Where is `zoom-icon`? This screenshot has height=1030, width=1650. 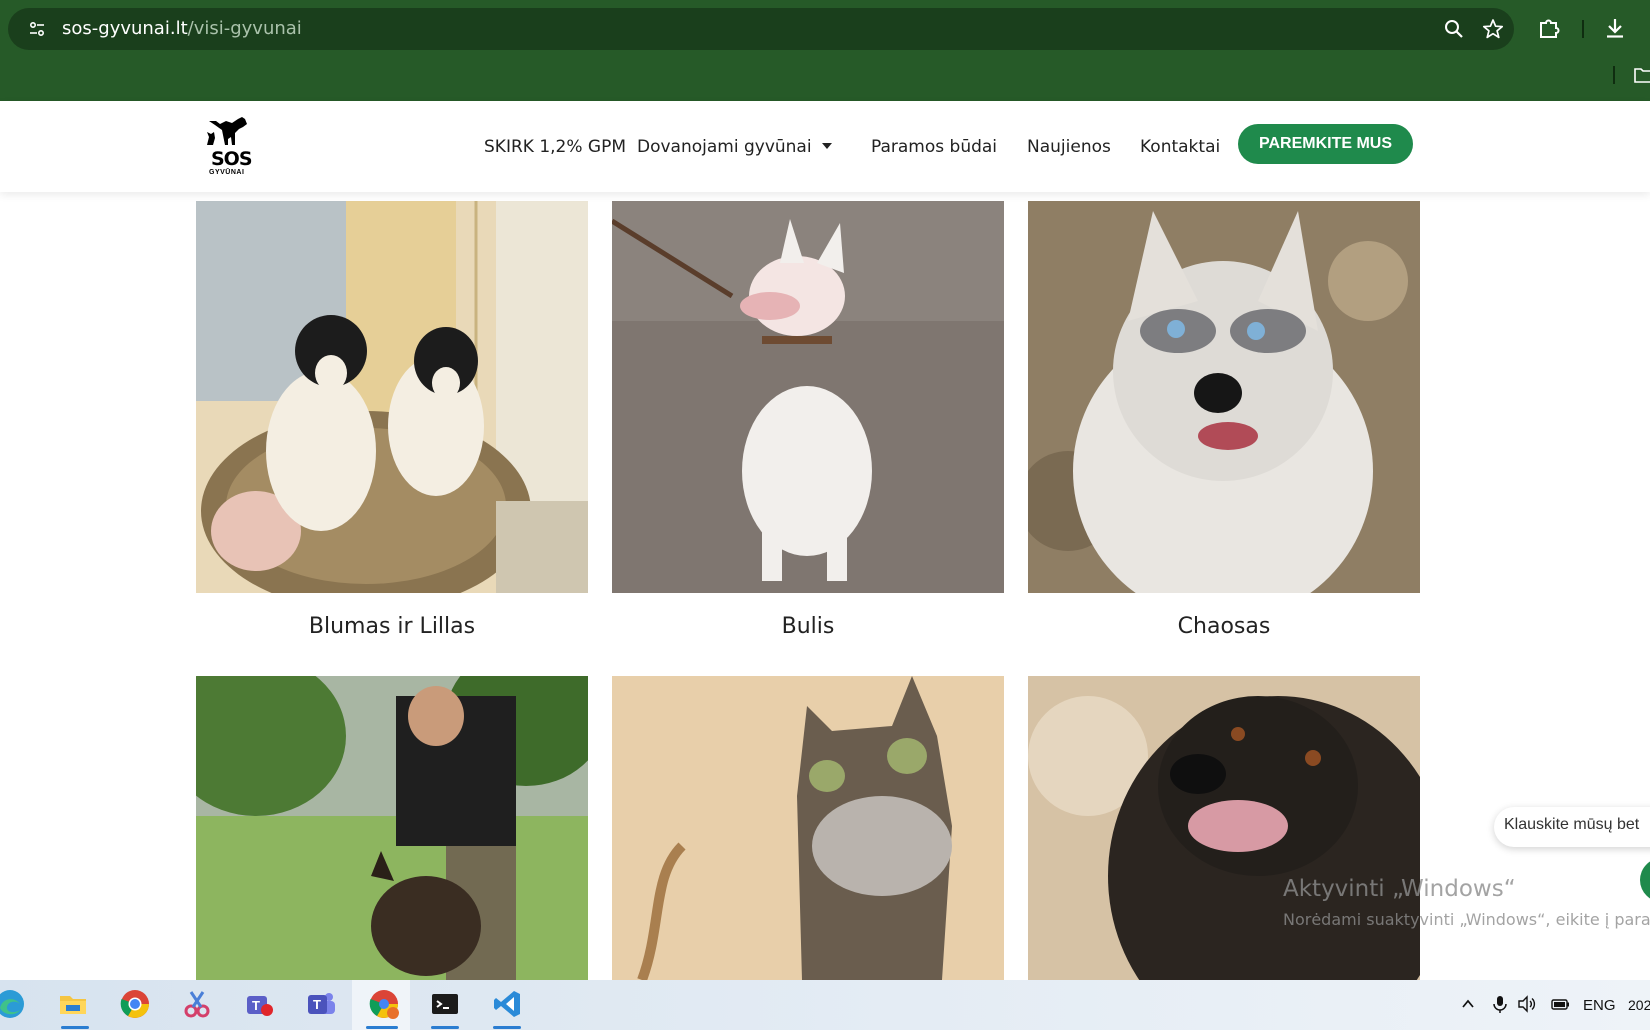
zoom-icon is located at coordinates (1454, 29).